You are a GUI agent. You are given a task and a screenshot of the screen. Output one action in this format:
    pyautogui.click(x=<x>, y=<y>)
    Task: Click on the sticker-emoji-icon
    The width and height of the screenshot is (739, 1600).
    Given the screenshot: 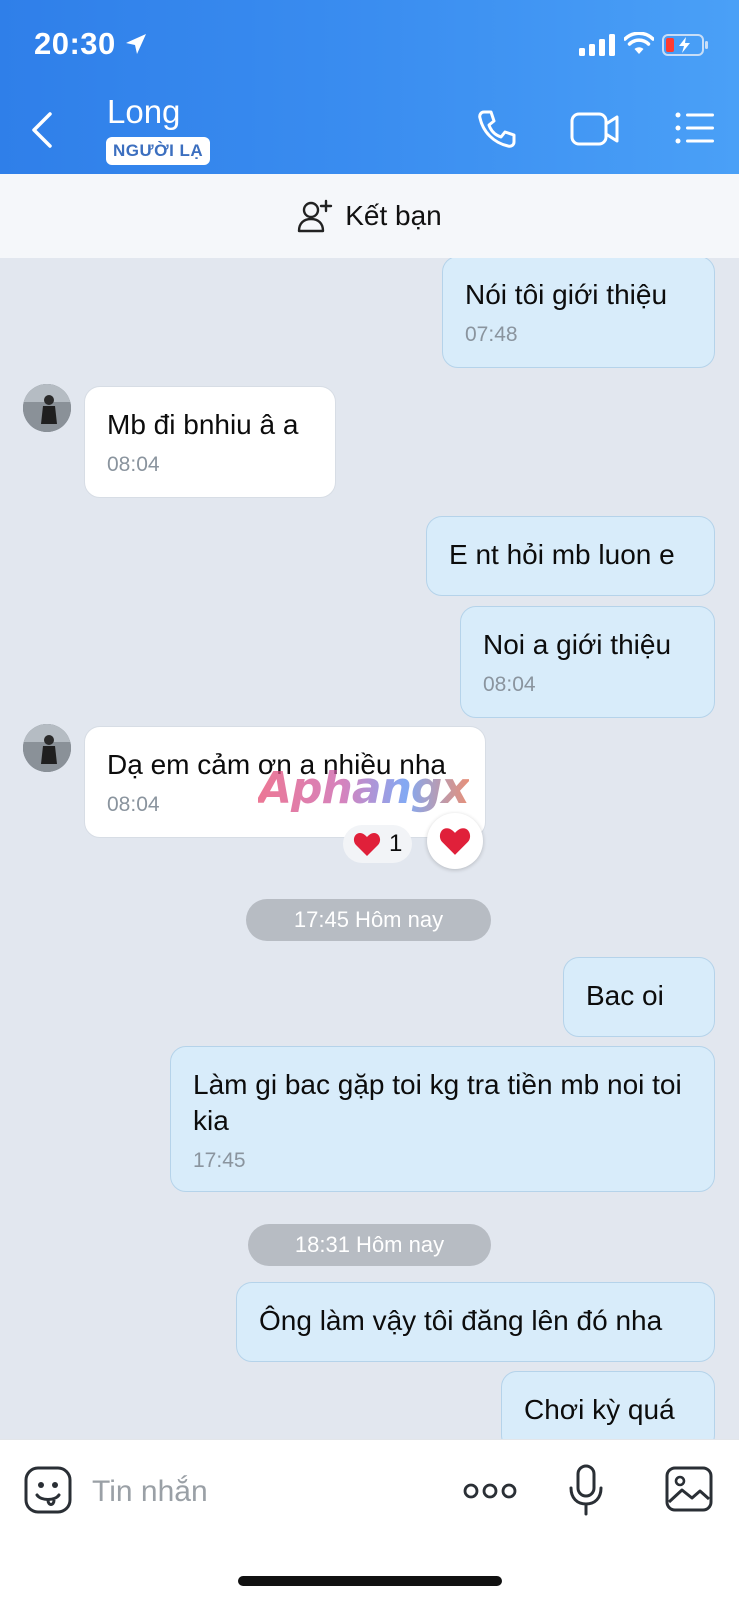 What is the action you would take?
    pyautogui.click(x=48, y=1490)
    